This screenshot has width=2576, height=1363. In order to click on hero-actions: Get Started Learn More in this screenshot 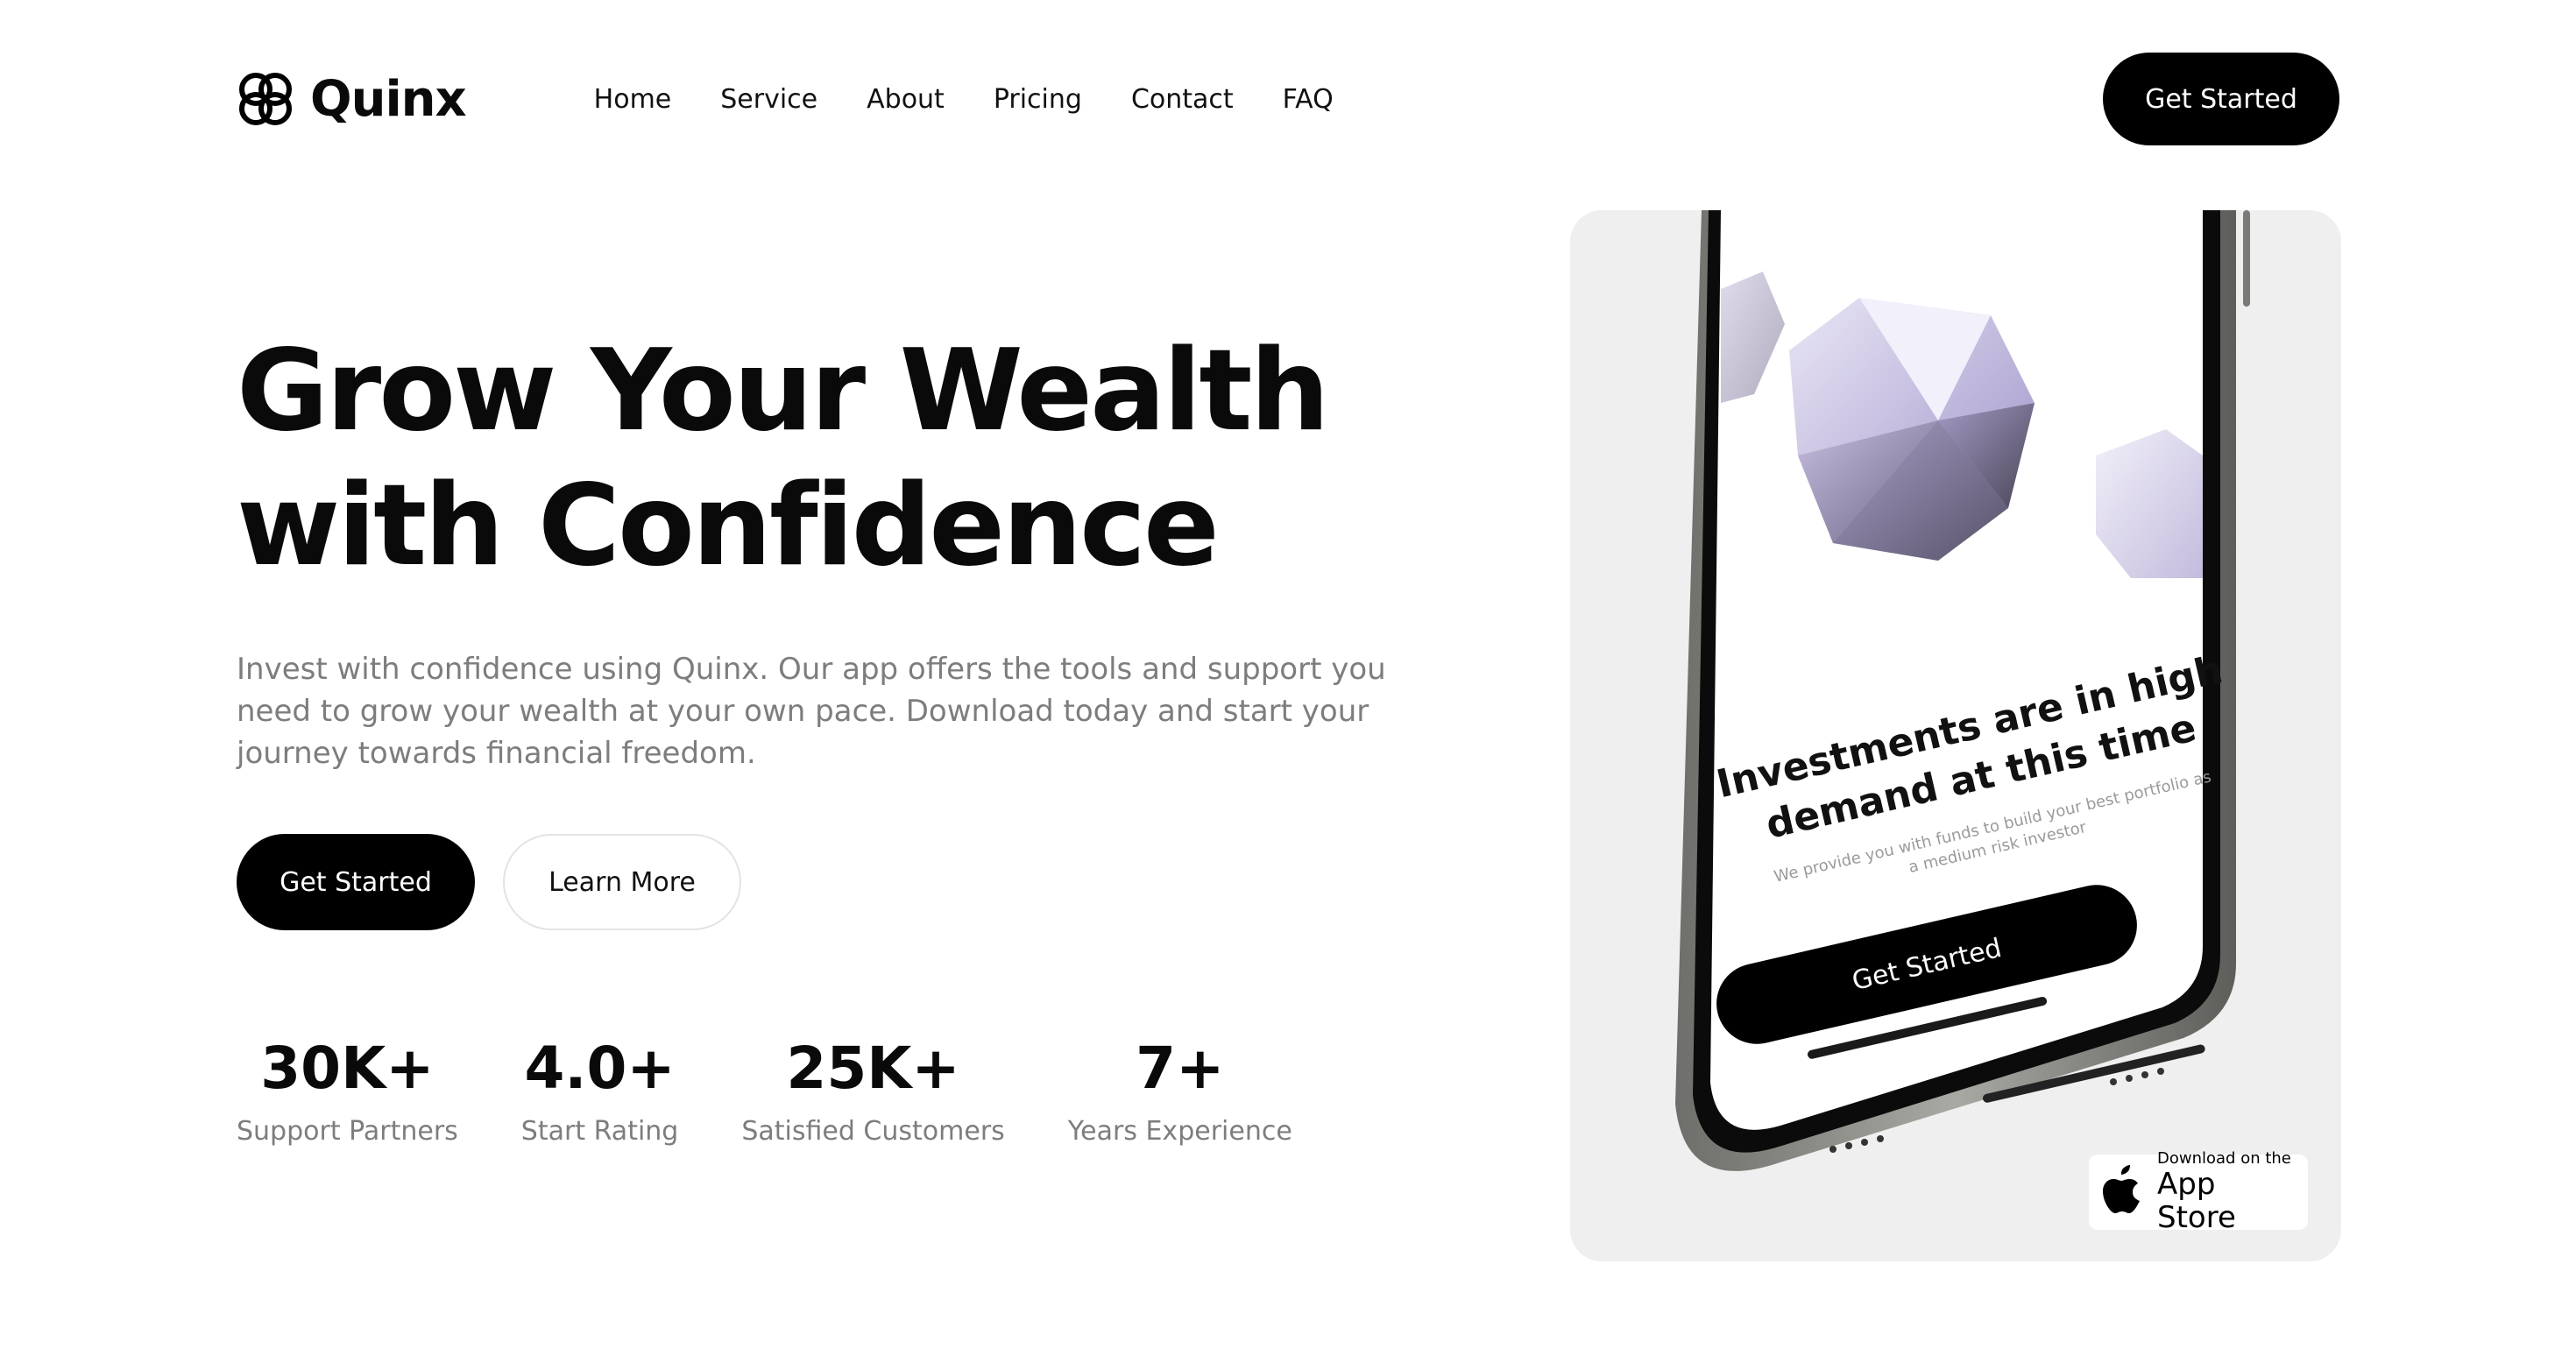, I will do `click(489, 882)`.